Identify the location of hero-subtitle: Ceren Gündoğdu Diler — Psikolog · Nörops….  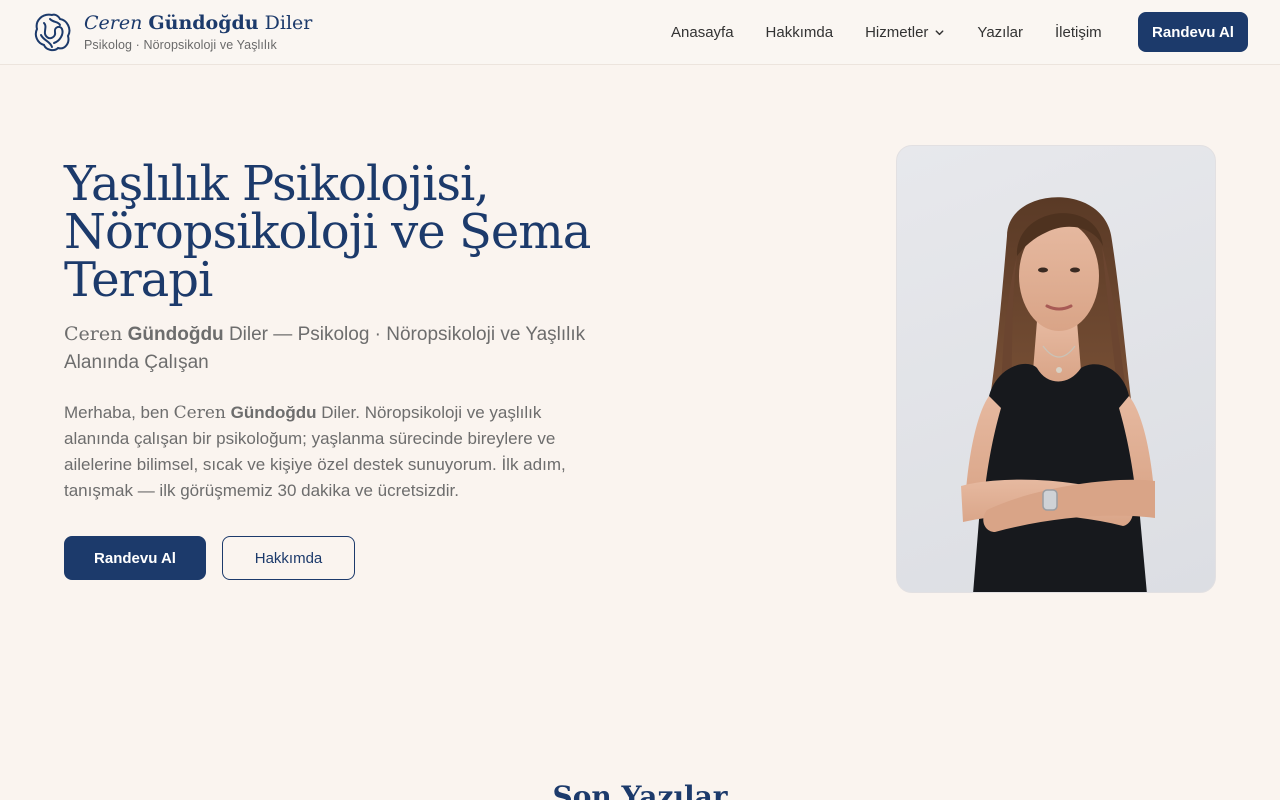
(329, 348).